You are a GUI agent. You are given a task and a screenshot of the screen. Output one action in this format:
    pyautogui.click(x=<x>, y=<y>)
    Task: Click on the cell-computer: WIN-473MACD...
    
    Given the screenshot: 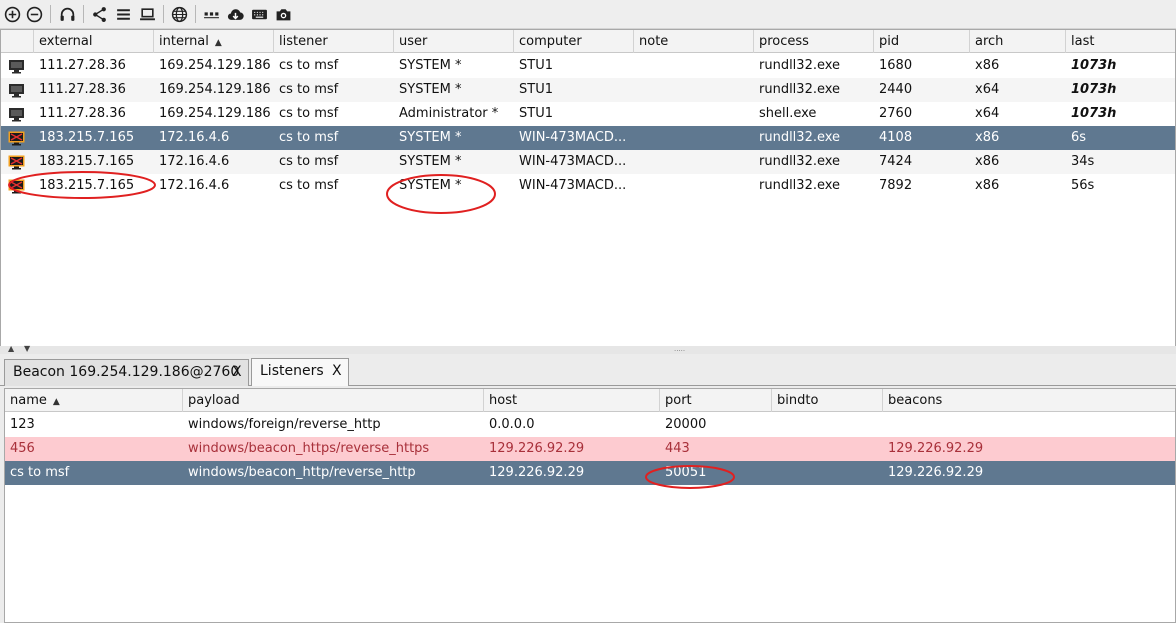 What is the action you would take?
    pyautogui.click(x=573, y=161)
    